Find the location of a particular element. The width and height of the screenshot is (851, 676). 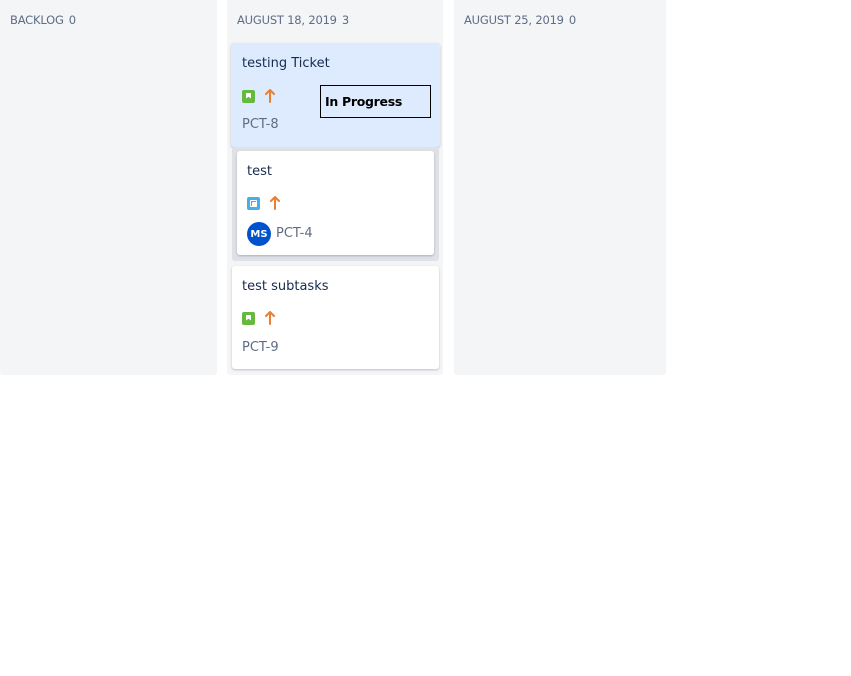

column-header: AUGUST 25, 2019 0 is located at coordinates (520, 20).